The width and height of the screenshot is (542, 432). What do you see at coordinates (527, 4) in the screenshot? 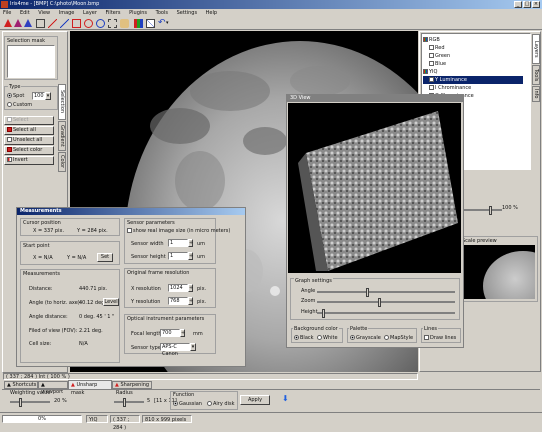
I see `maximize-button: □` at bounding box center [527, 4].